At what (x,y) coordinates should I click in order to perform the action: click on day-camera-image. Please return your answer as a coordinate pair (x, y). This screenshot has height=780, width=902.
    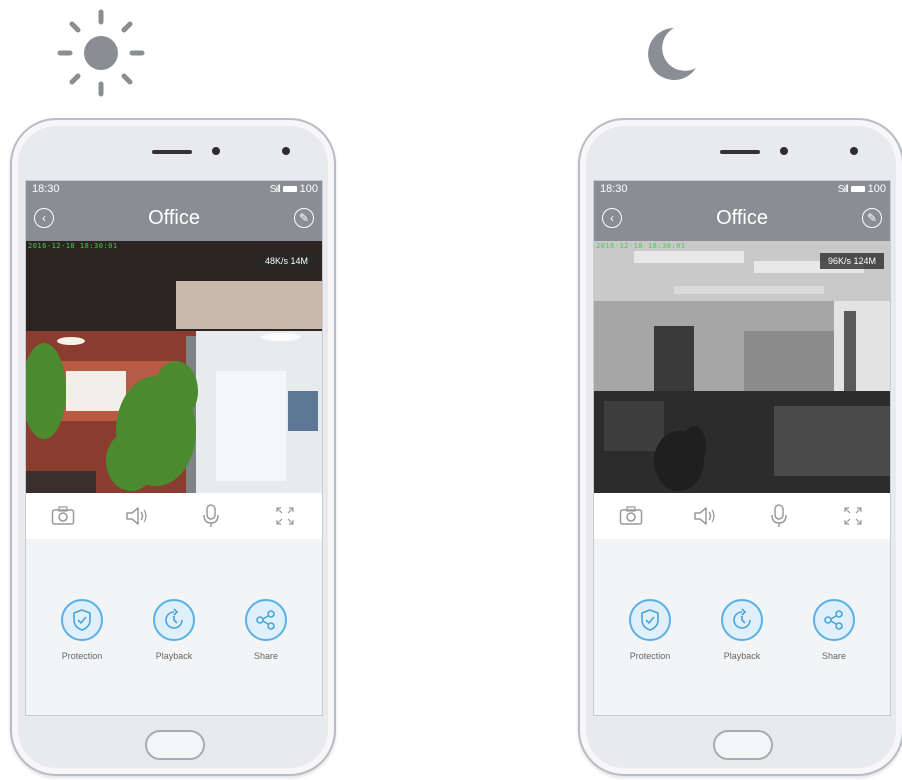
    Looking at the image, I should click on (174, 367).